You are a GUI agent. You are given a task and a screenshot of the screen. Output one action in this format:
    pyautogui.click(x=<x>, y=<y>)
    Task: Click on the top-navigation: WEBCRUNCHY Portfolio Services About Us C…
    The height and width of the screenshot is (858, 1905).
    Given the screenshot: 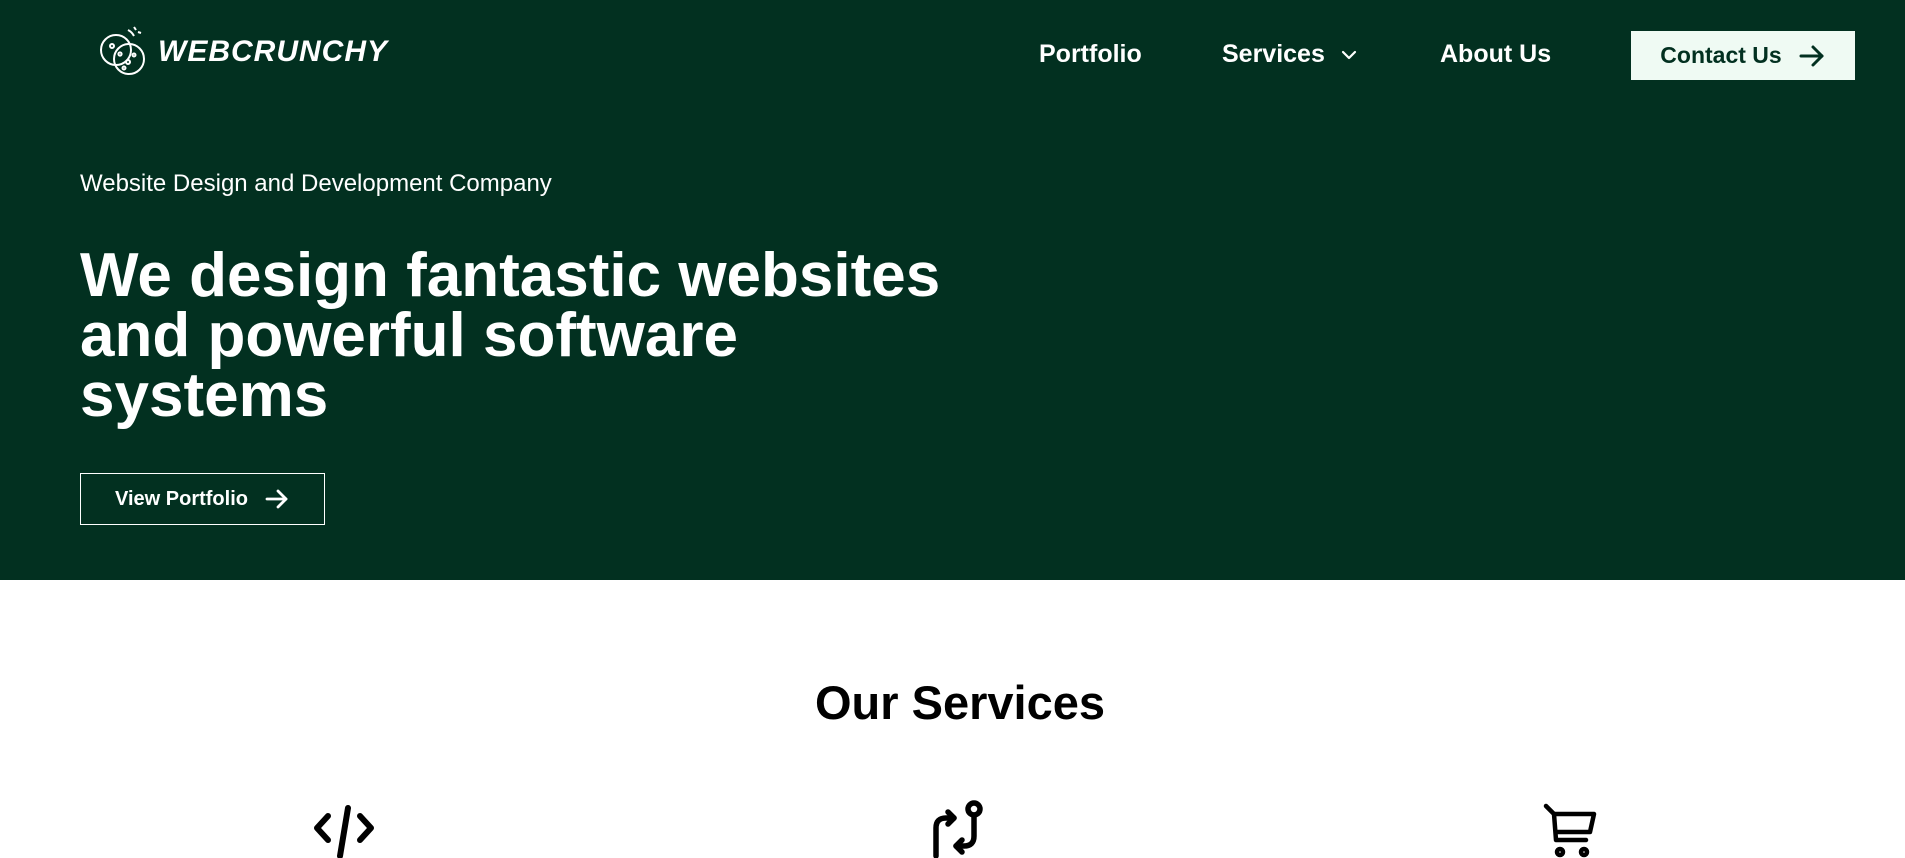 What is the action you would take?
    pyautogui.click(x=952, y=55)
    